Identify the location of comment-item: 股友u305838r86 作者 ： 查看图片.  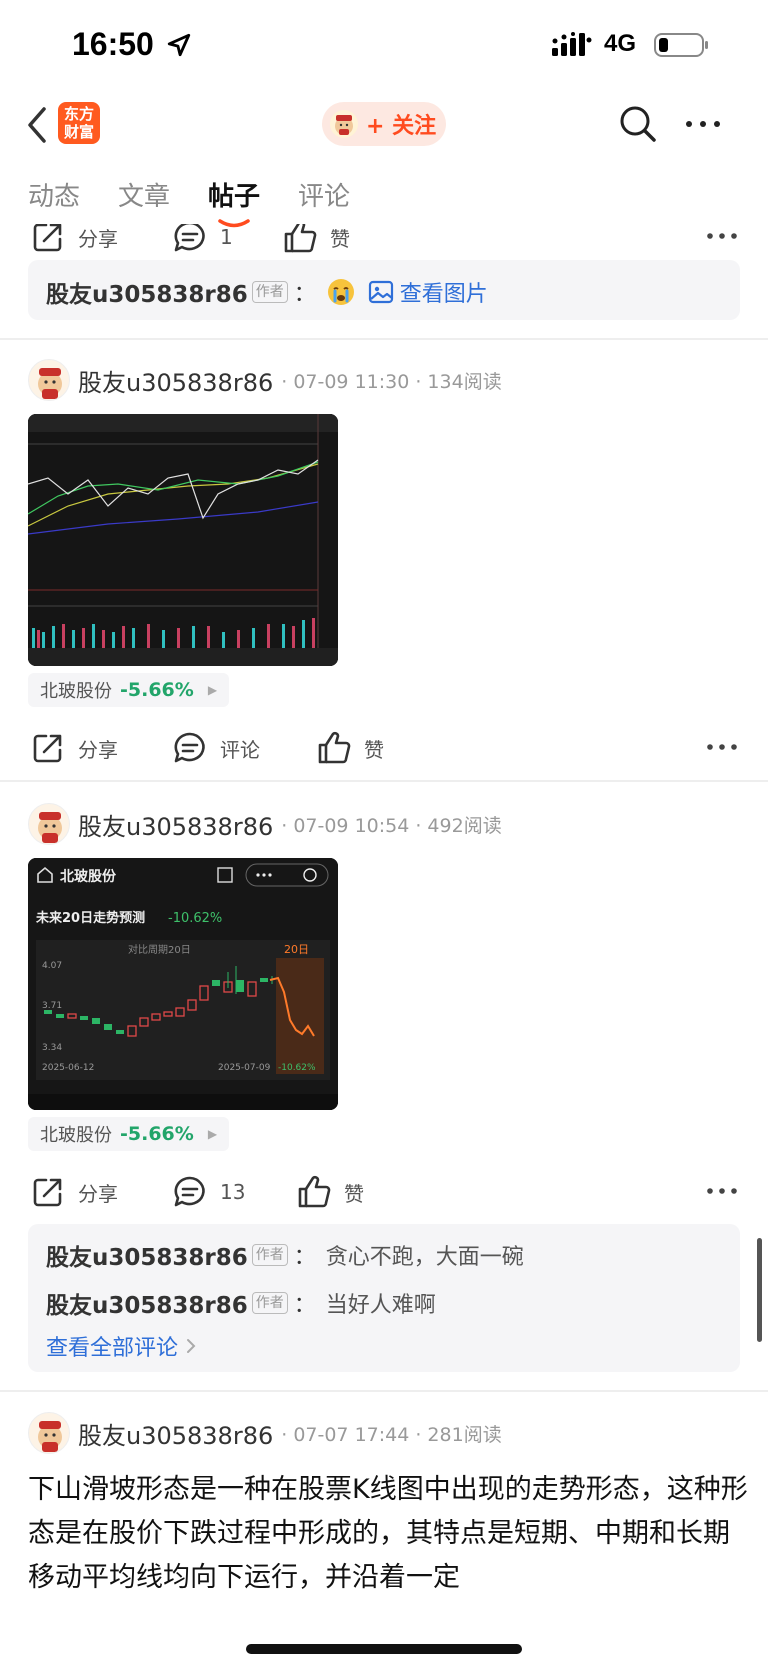
(267, 292).